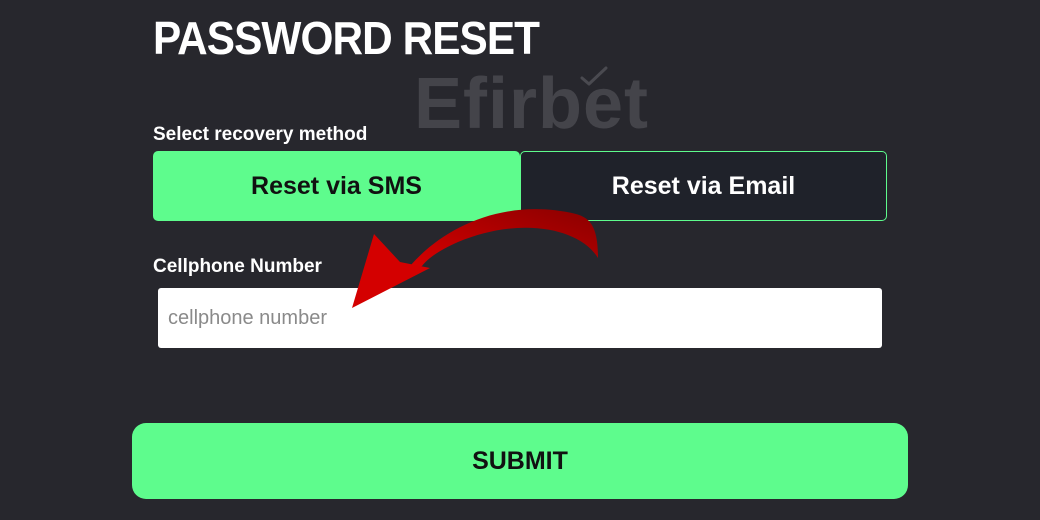  I want to click on reset-via-email-button: Reset via Email, so click(703, 186).